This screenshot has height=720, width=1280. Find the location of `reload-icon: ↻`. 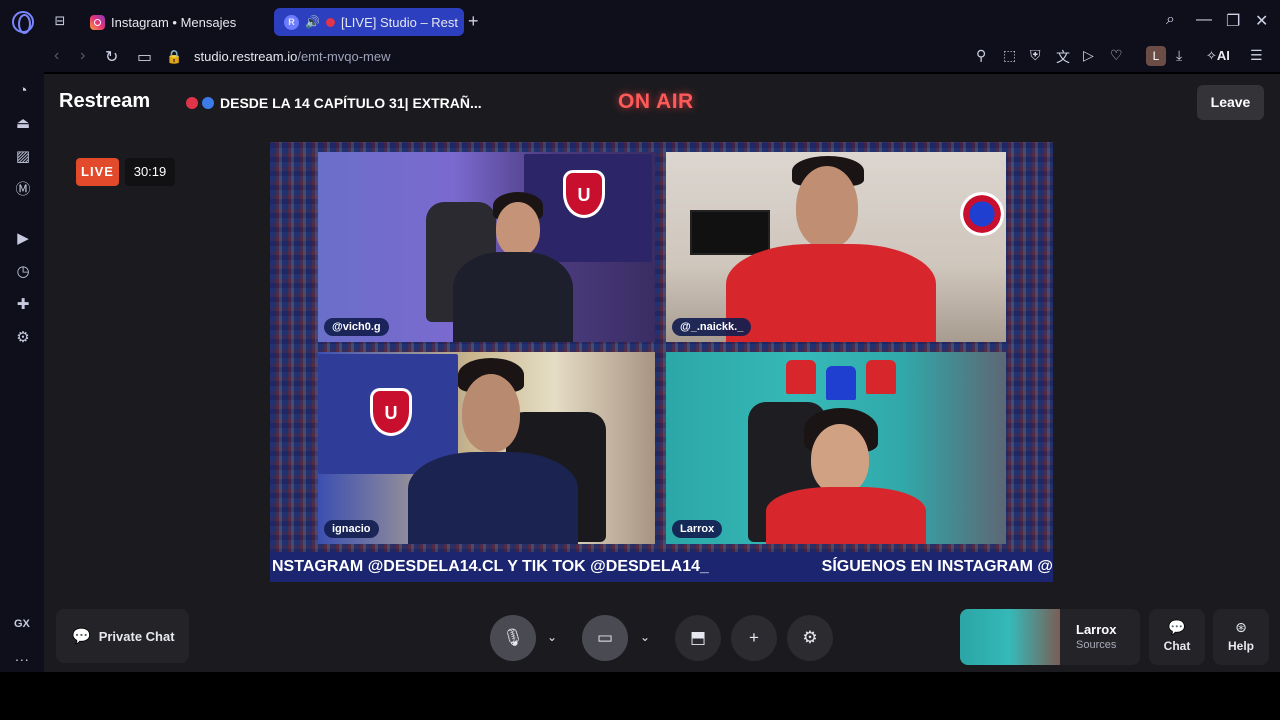

reload-icon: ↻ is located at coordinates (111, 57).